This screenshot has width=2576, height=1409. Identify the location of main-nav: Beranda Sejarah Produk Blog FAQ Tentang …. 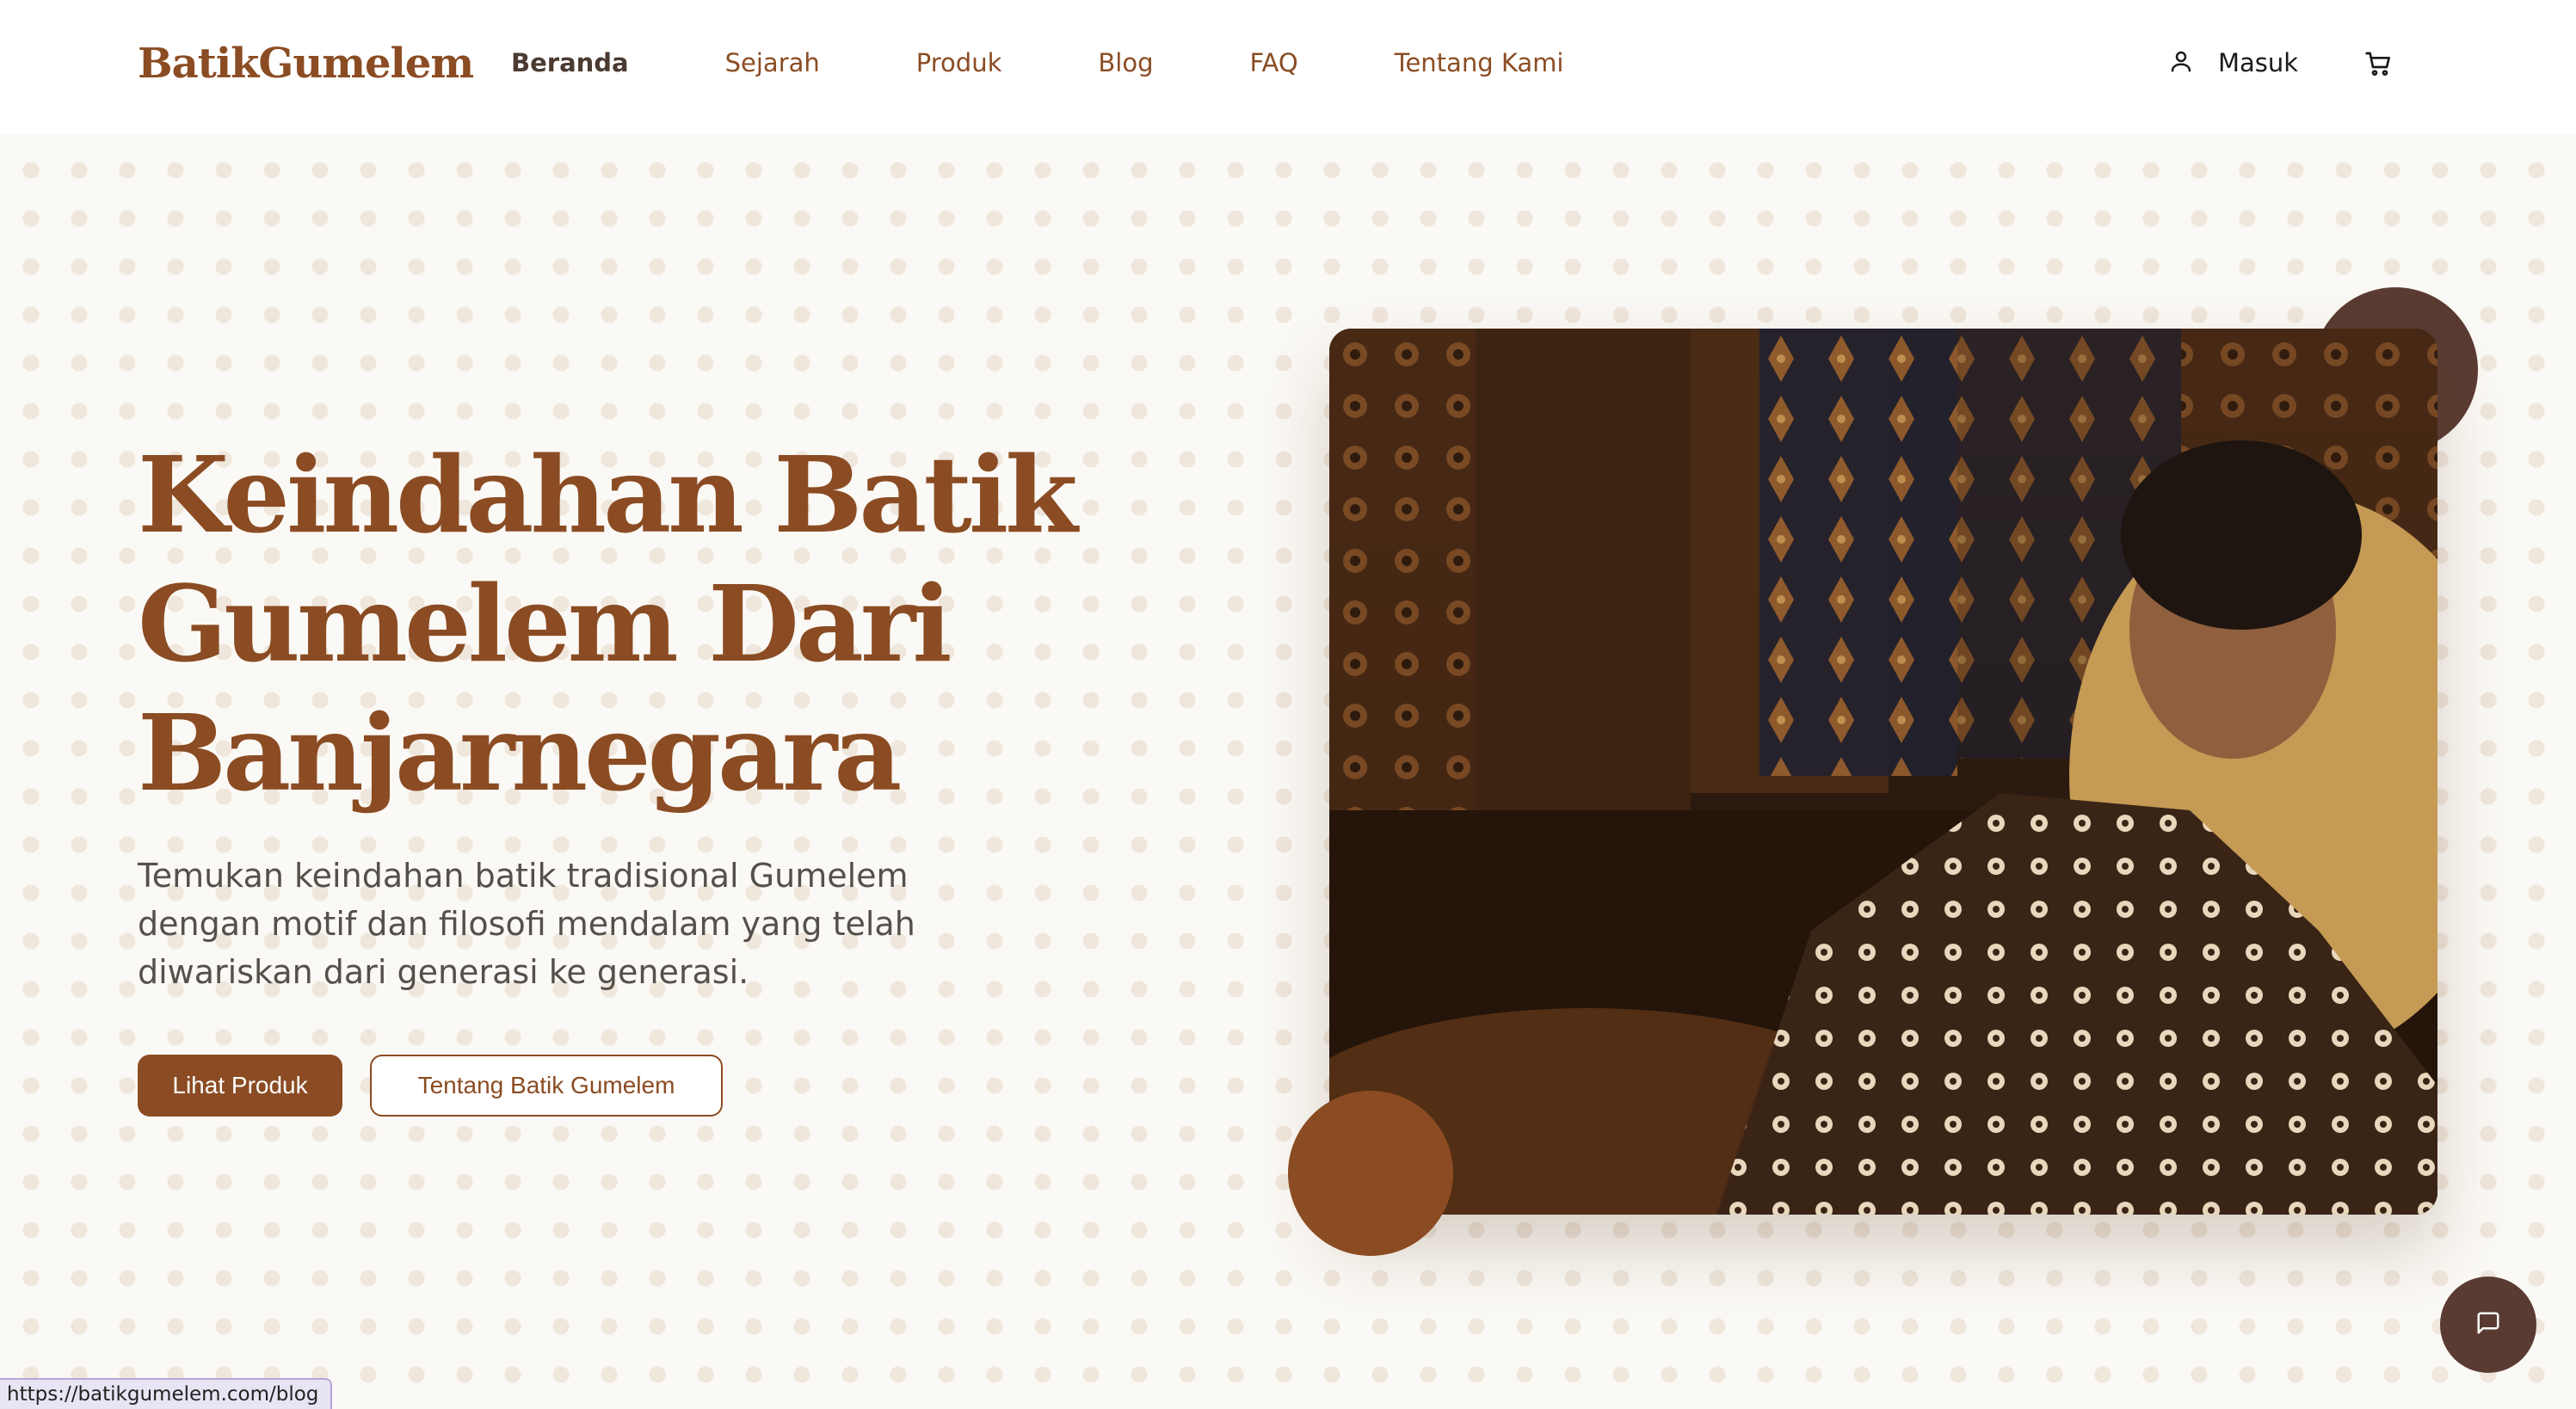
(1085, 63).